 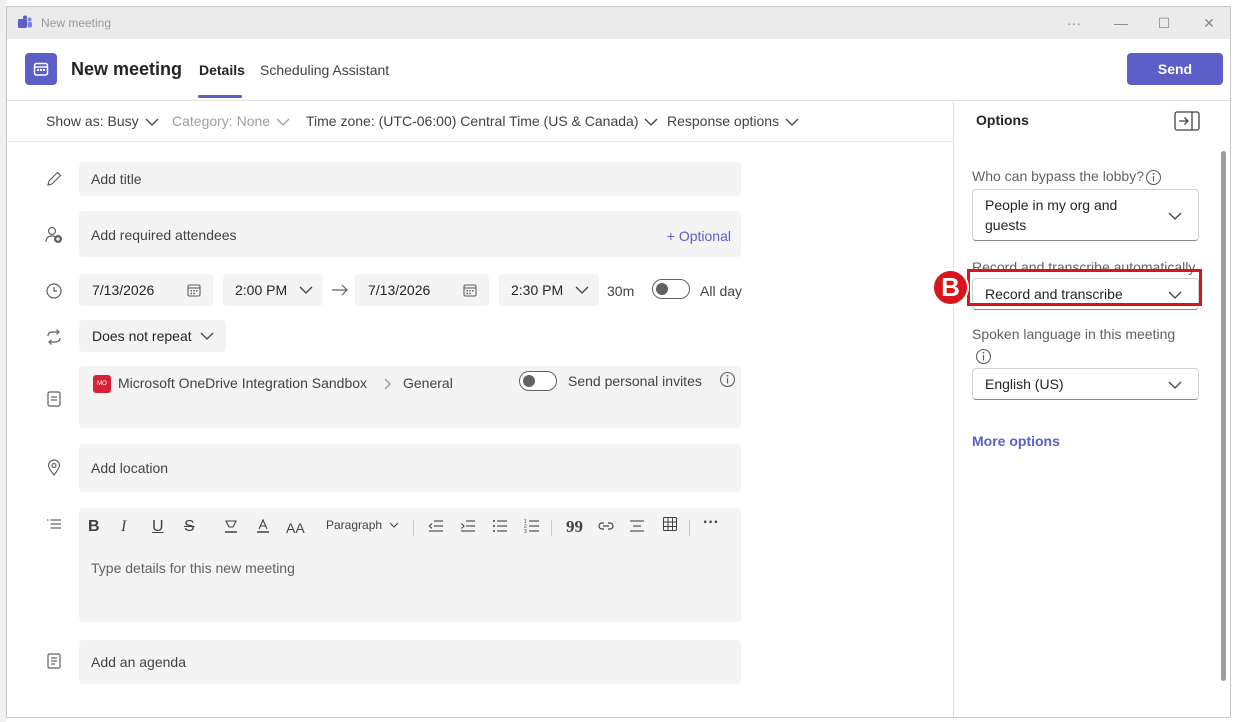 I want to click on end-date-picker: 7/13/2026, so click(x=422, y=290).